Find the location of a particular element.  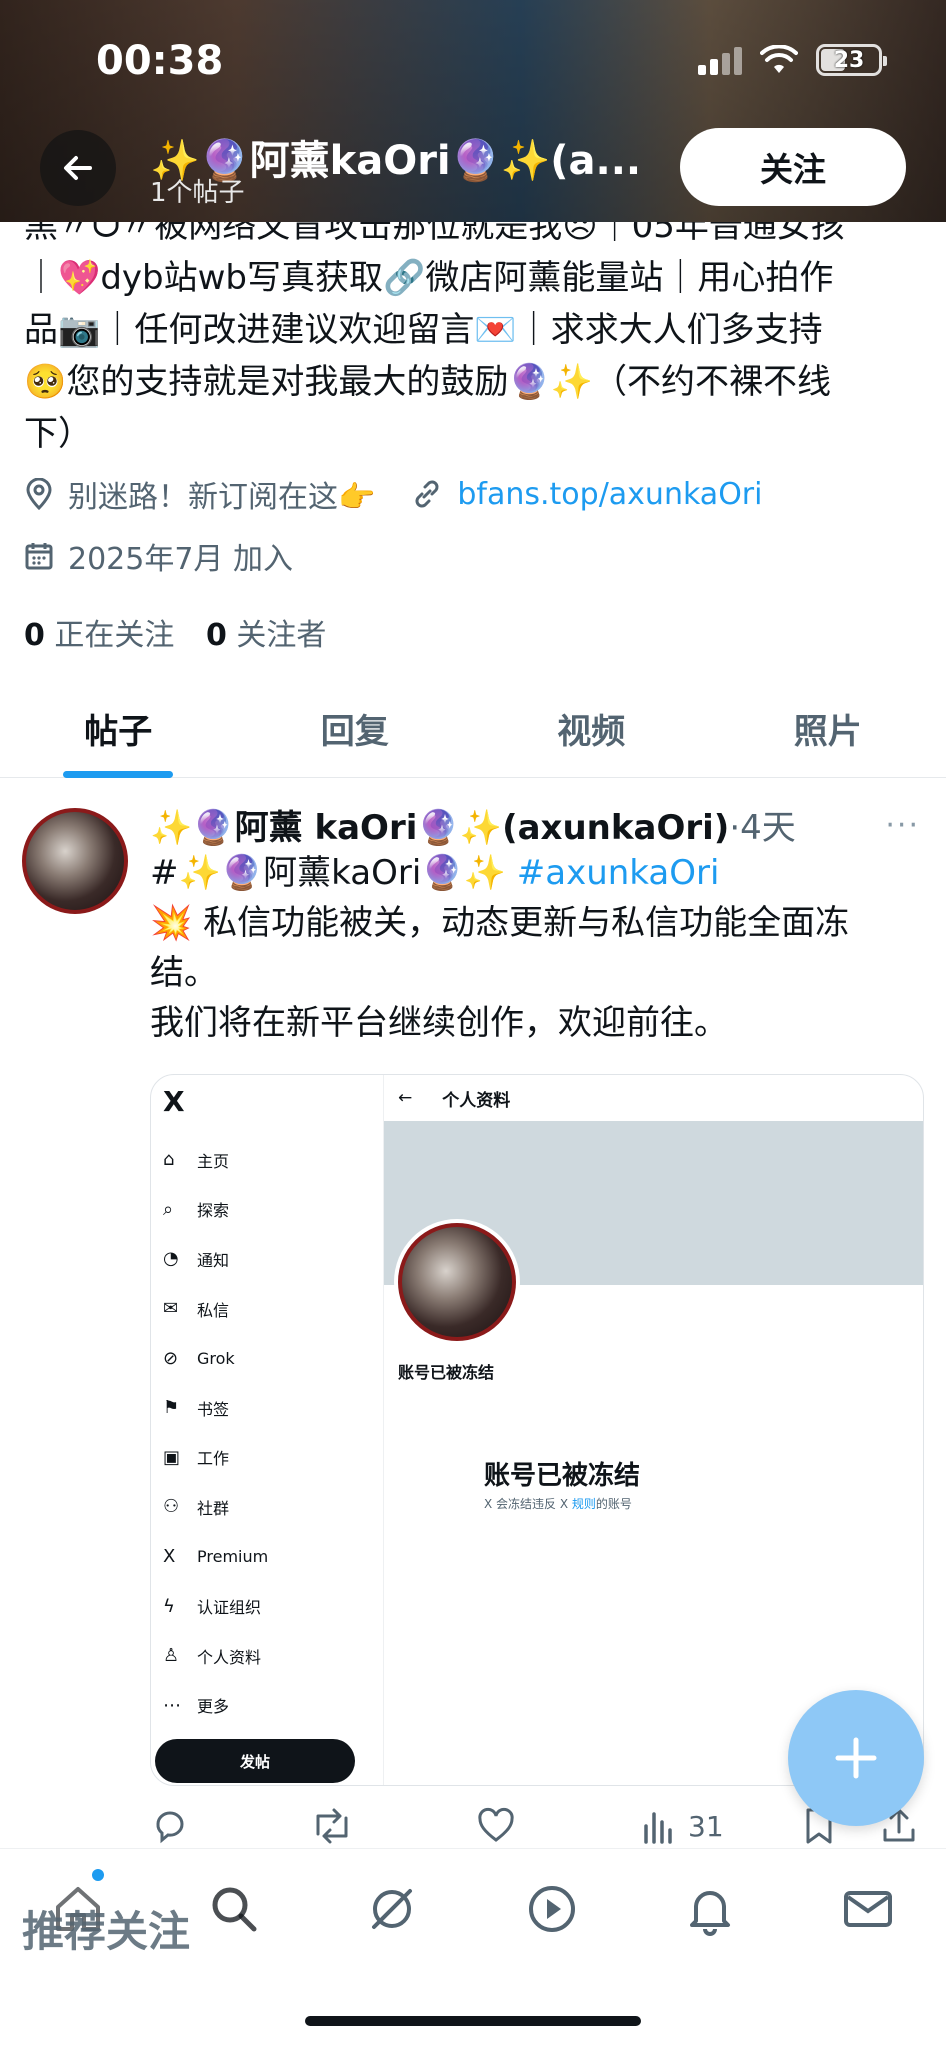

embed-menu-item: ⋯ 更多 is located at coordinates (196, 1705).